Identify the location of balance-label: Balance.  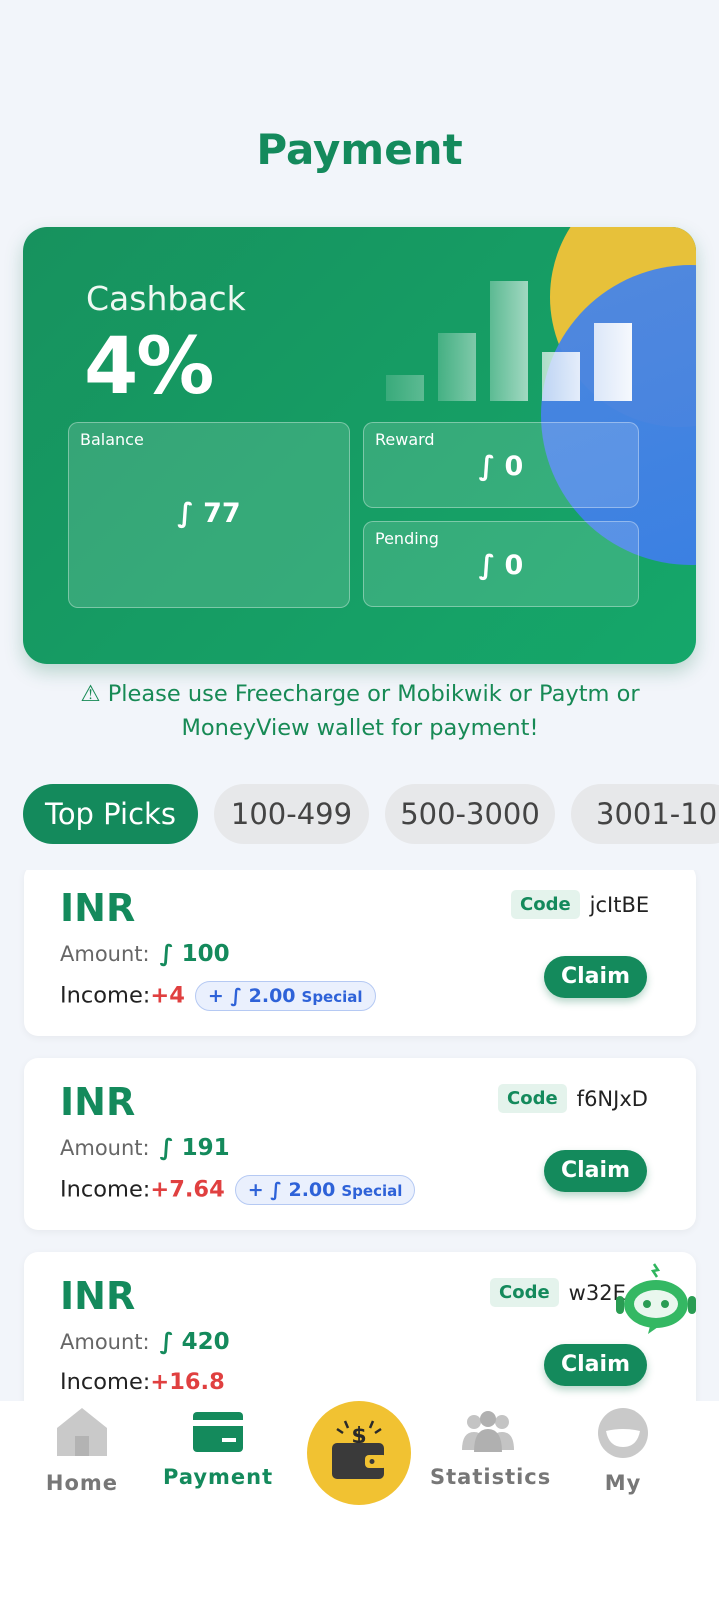
(112, 439).